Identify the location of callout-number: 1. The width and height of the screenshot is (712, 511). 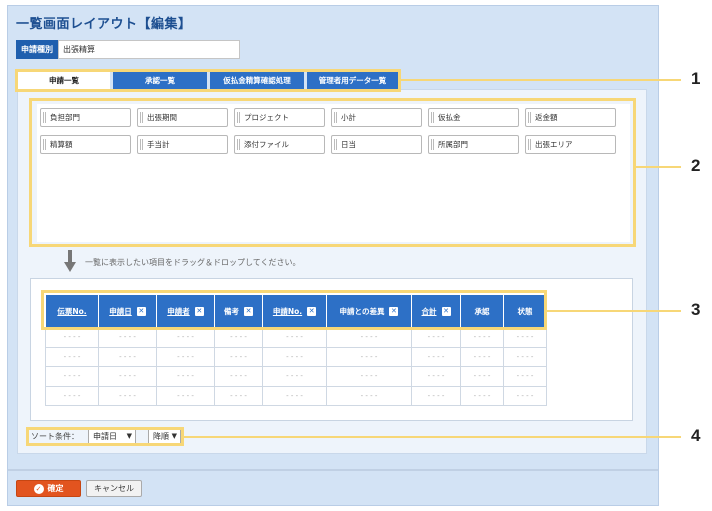
(696, 78).